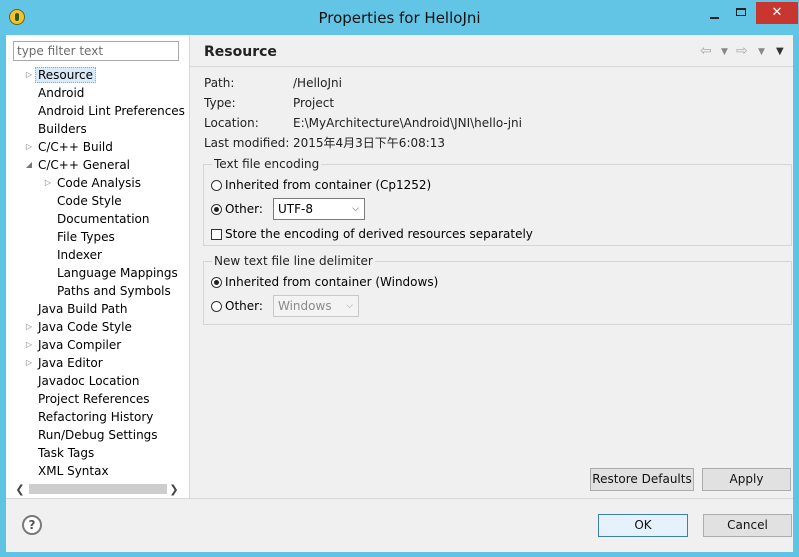  Describe the element at coordinates (706, 51) in the screenshot. I see `back-arrow-icon: ⇦` at that location.